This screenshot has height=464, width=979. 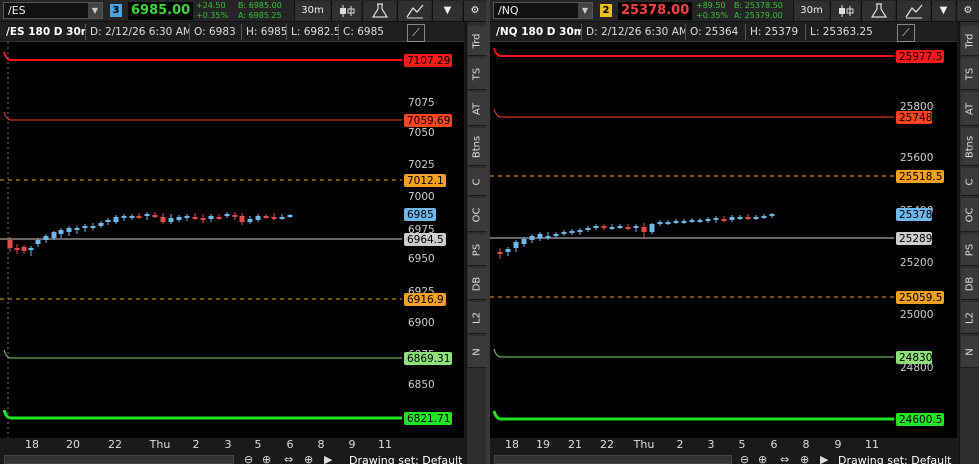 What do you see at coordinates (774, 444) in the screenshot?
I see `x-tick-label: 6` at bounding box center [774, 444].